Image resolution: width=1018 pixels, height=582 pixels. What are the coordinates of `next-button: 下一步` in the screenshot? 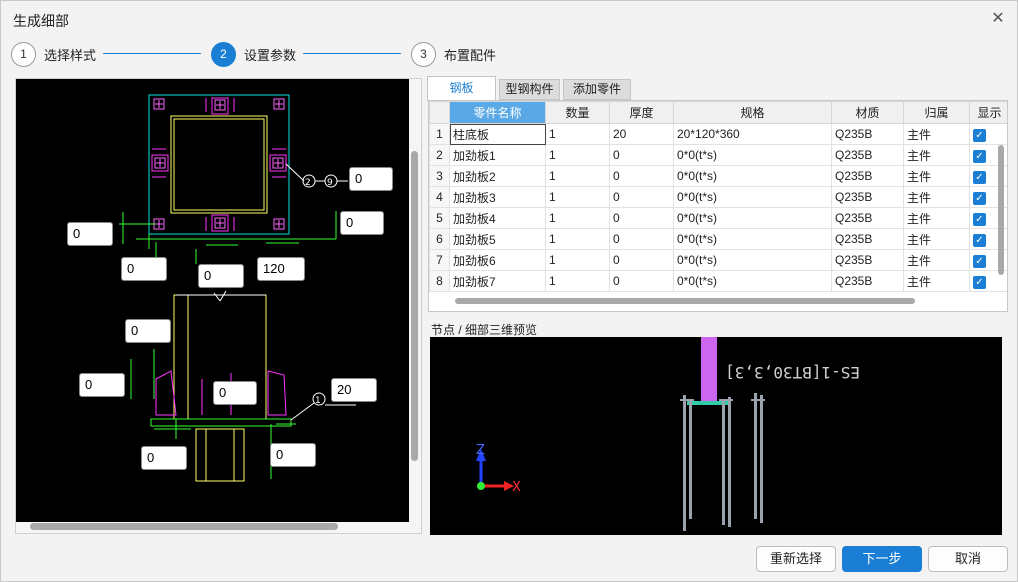 It's located at (882, 559).